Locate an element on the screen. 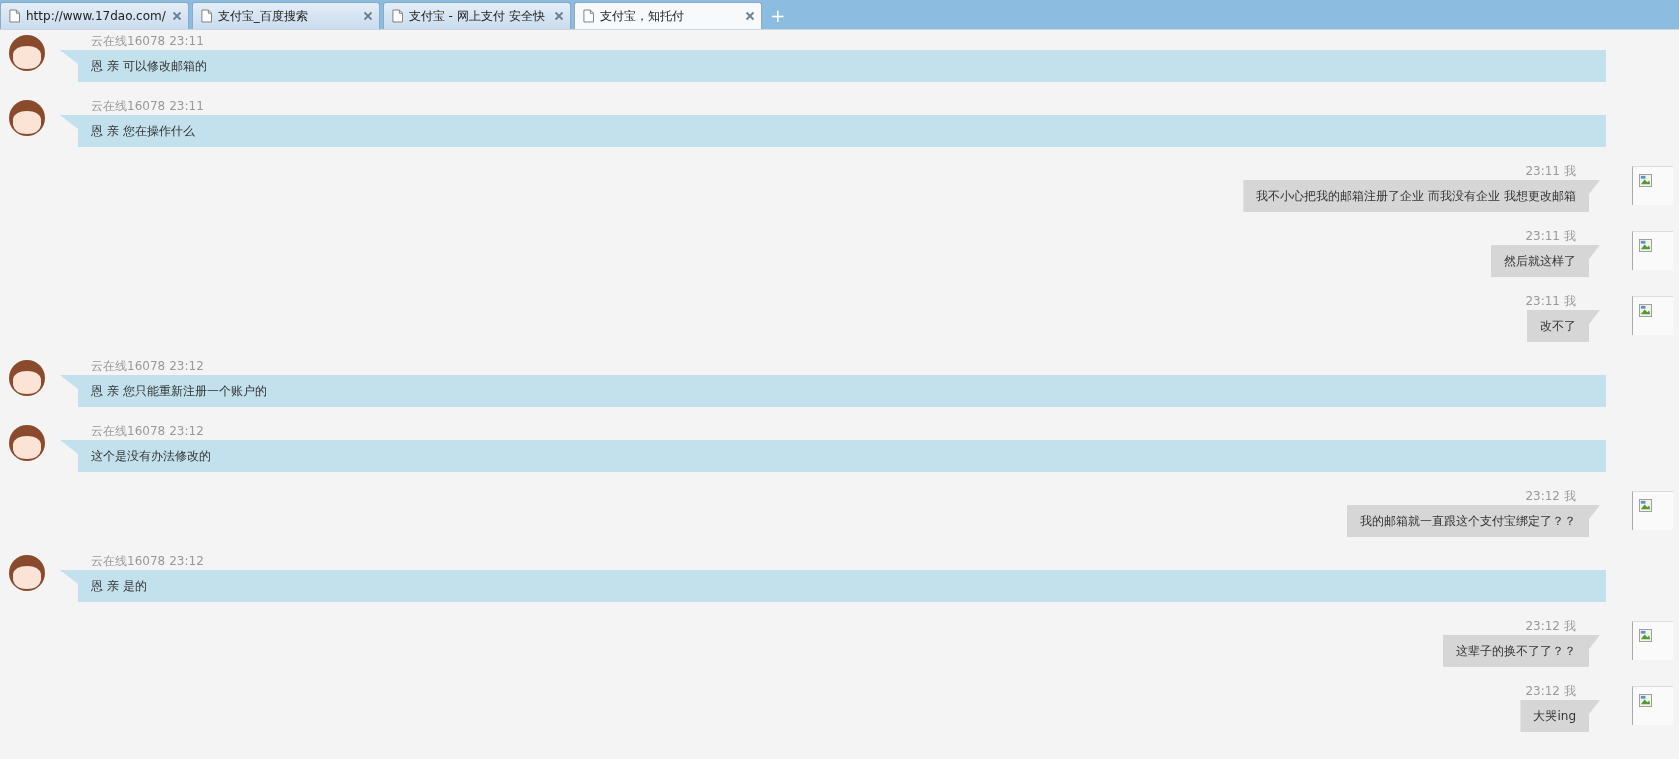 Image resolution: width=1679 pixels, height=759 pixels. message-bubble: 恩 亲 您在操作什么 is located at coordinates (833, 131).